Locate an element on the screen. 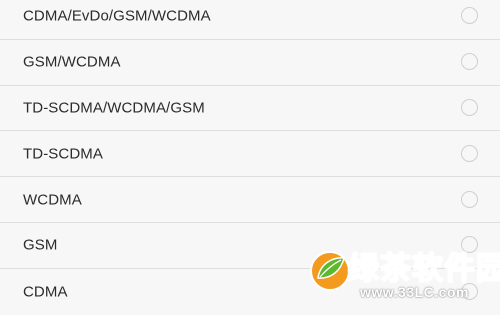 The image size is (500, 315). network-mode-label: GSM is located at coordinates (40, 245).